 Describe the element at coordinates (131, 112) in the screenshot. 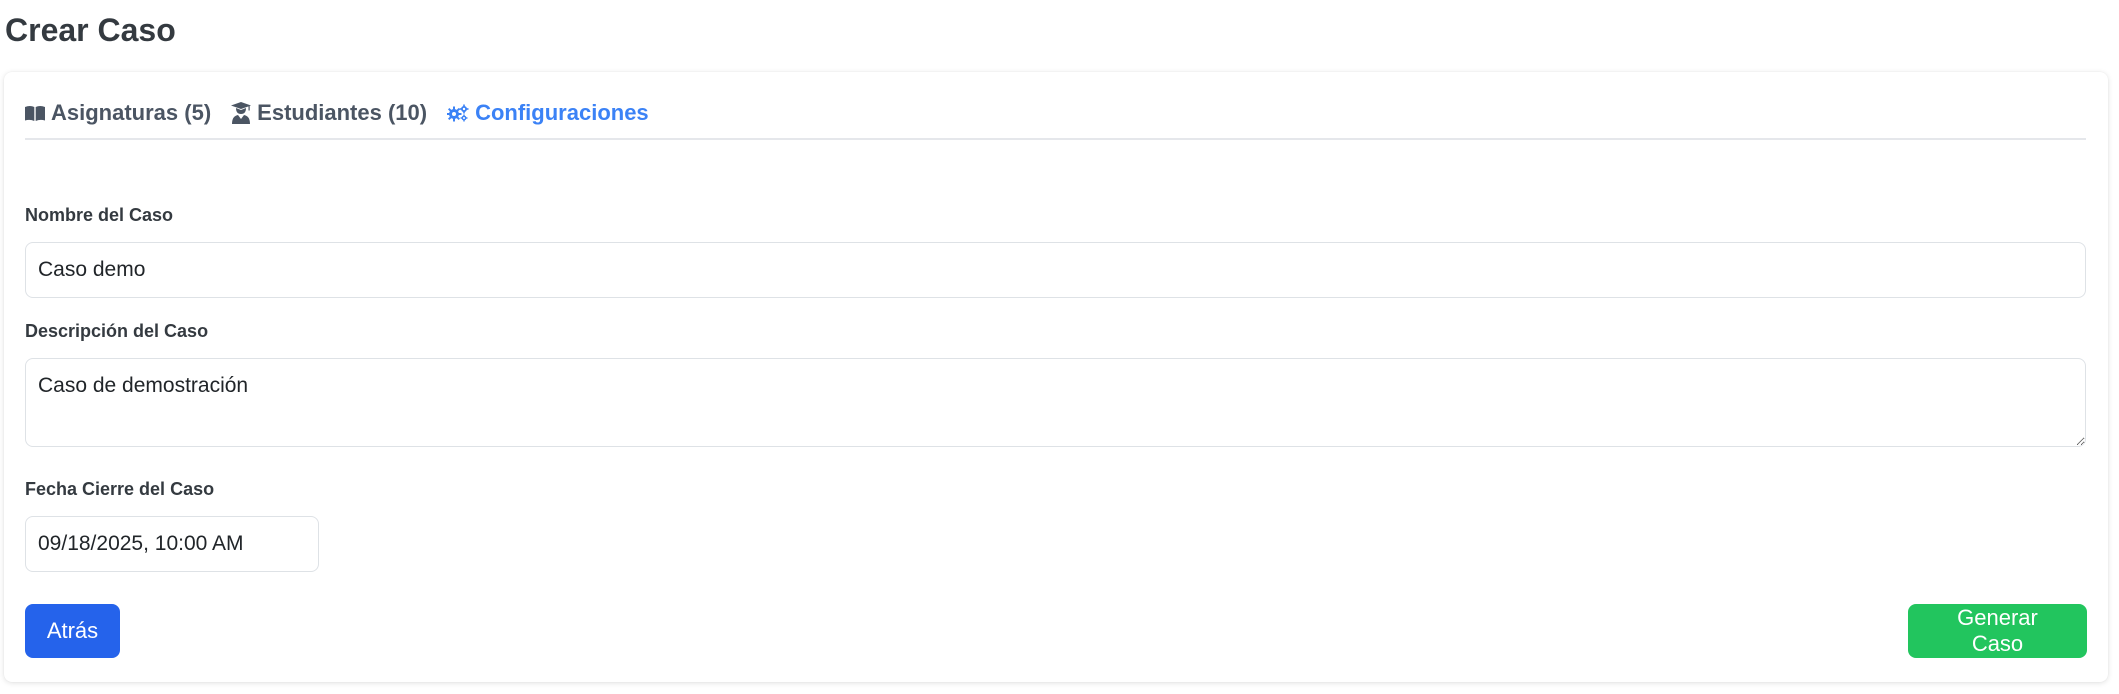

I see `tab-asignaturas-label: Asignaturas (5)` at that location.